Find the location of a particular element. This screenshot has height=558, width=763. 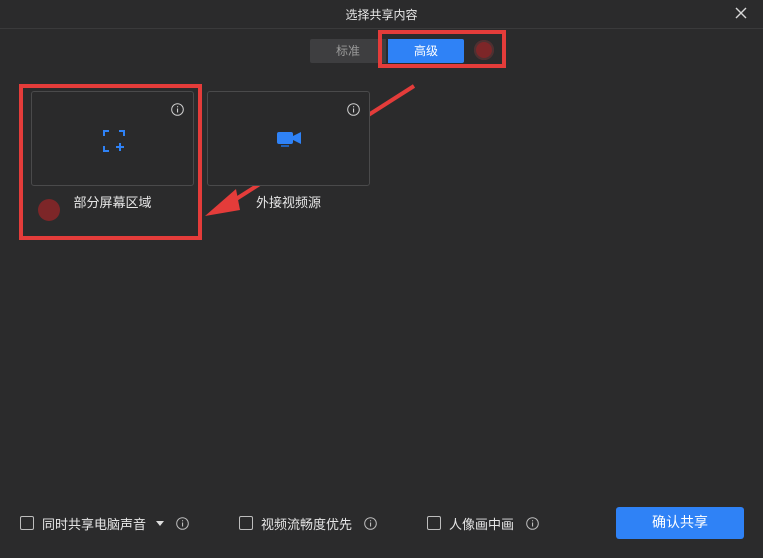

pip-checkbox is located at coordinates (434, 523).